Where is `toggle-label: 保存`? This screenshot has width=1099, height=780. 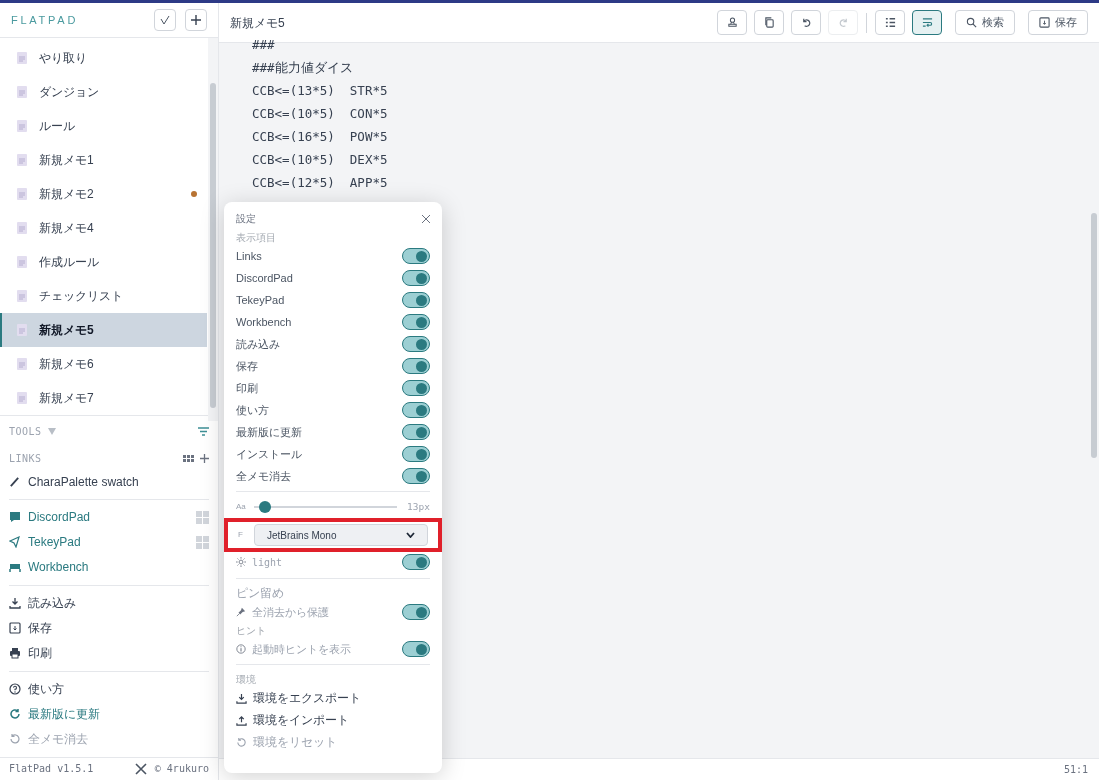 toggle-label: 保存 is located at coordinates (247, 366).